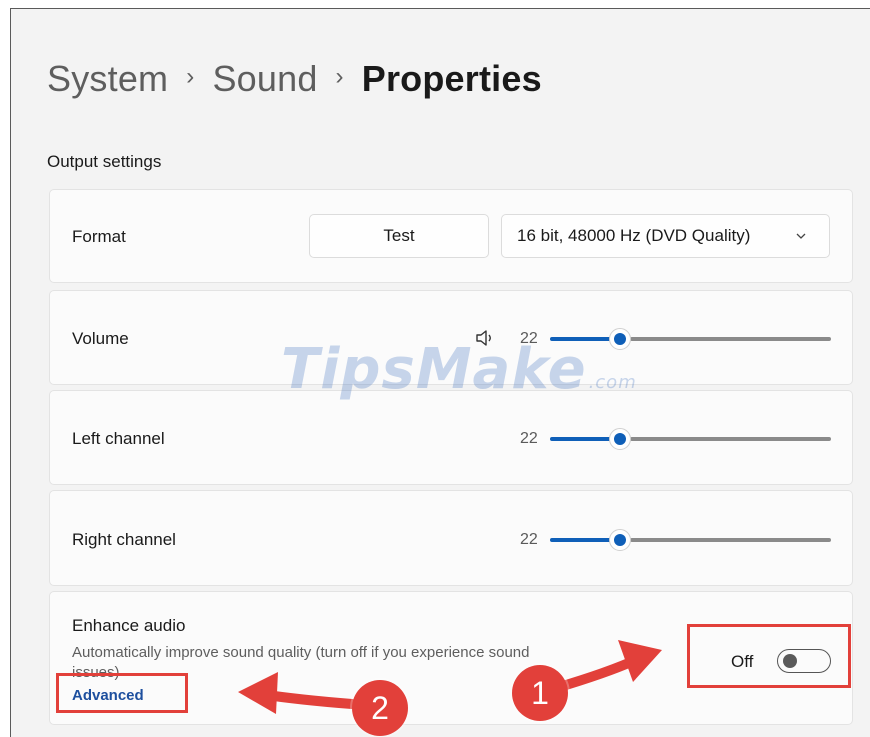  Describe the element at coordinates (122, 693) in the screenshot. I see `annotation-box-advanced` at that location.